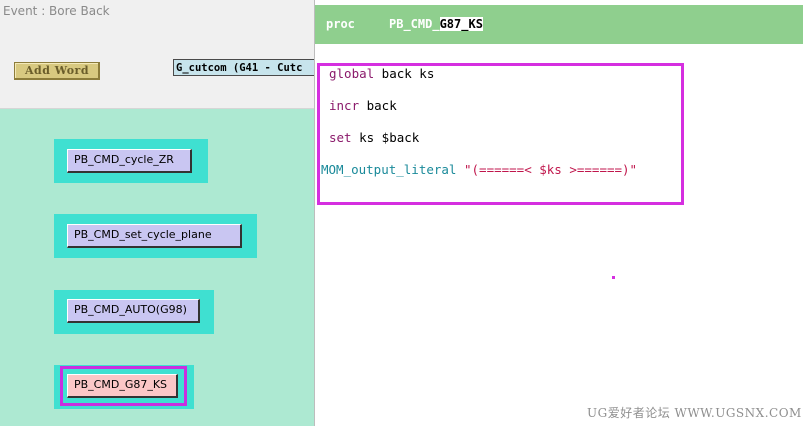  What do you see at coordinates (414, 24) in the screenshot?
I see `proc-name-prefix: PB_CMD_` at bounding box center [414, 24].